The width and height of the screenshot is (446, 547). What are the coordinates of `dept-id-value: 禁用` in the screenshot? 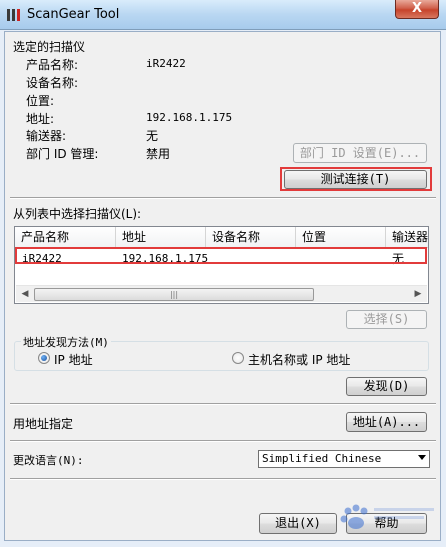 It's located at (158, 154).